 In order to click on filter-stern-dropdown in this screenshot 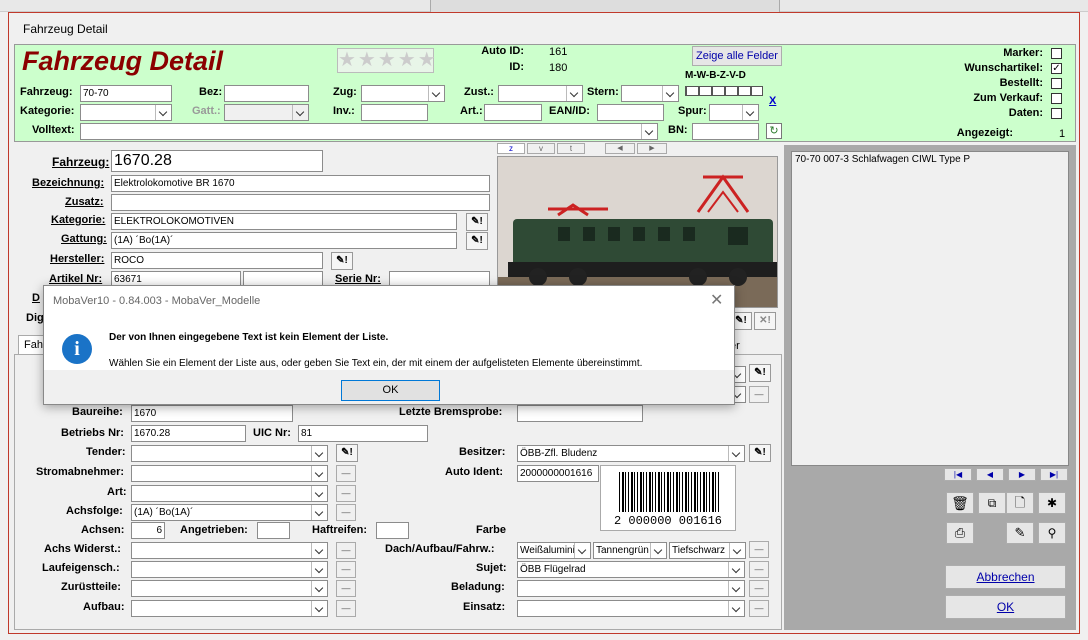, I will do `click(650, 93)`.